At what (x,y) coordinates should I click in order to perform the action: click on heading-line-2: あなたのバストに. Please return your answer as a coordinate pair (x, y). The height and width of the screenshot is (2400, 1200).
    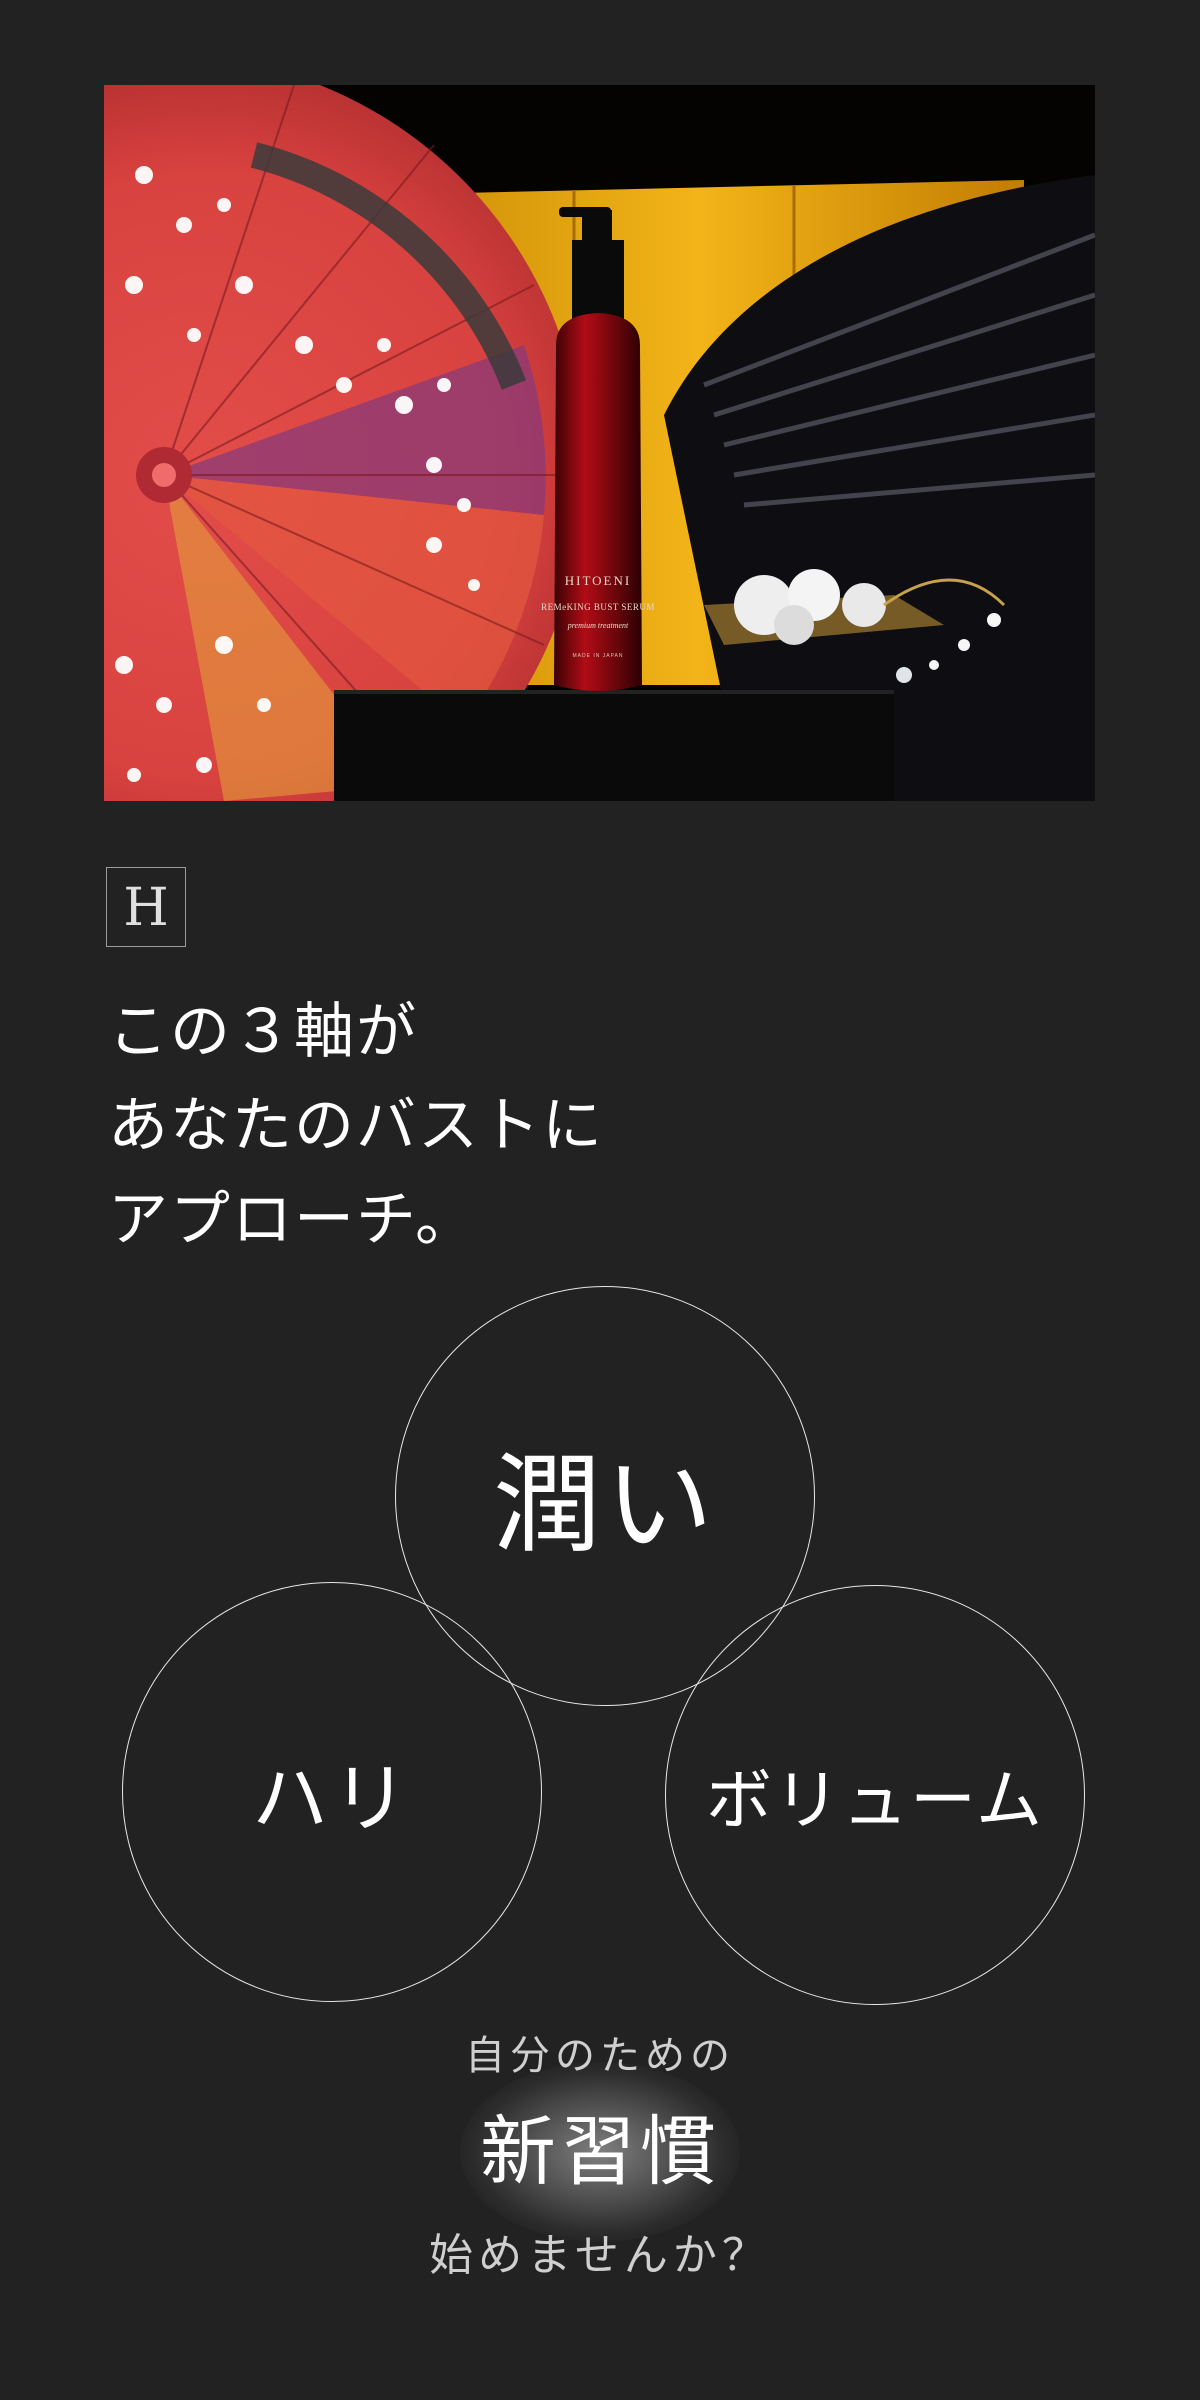
    Looking at the image, I should click on (356, 1126).